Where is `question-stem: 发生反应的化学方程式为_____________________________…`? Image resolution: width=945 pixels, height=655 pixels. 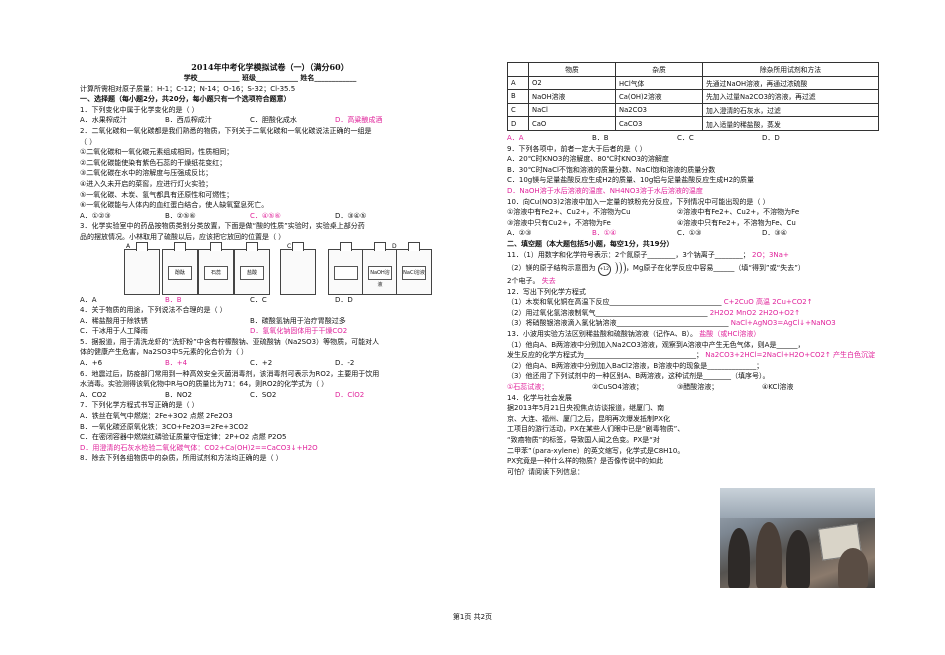
question-stem: 发生反应的化学方程式为_____________________________… is located at coordinates (605, 355).